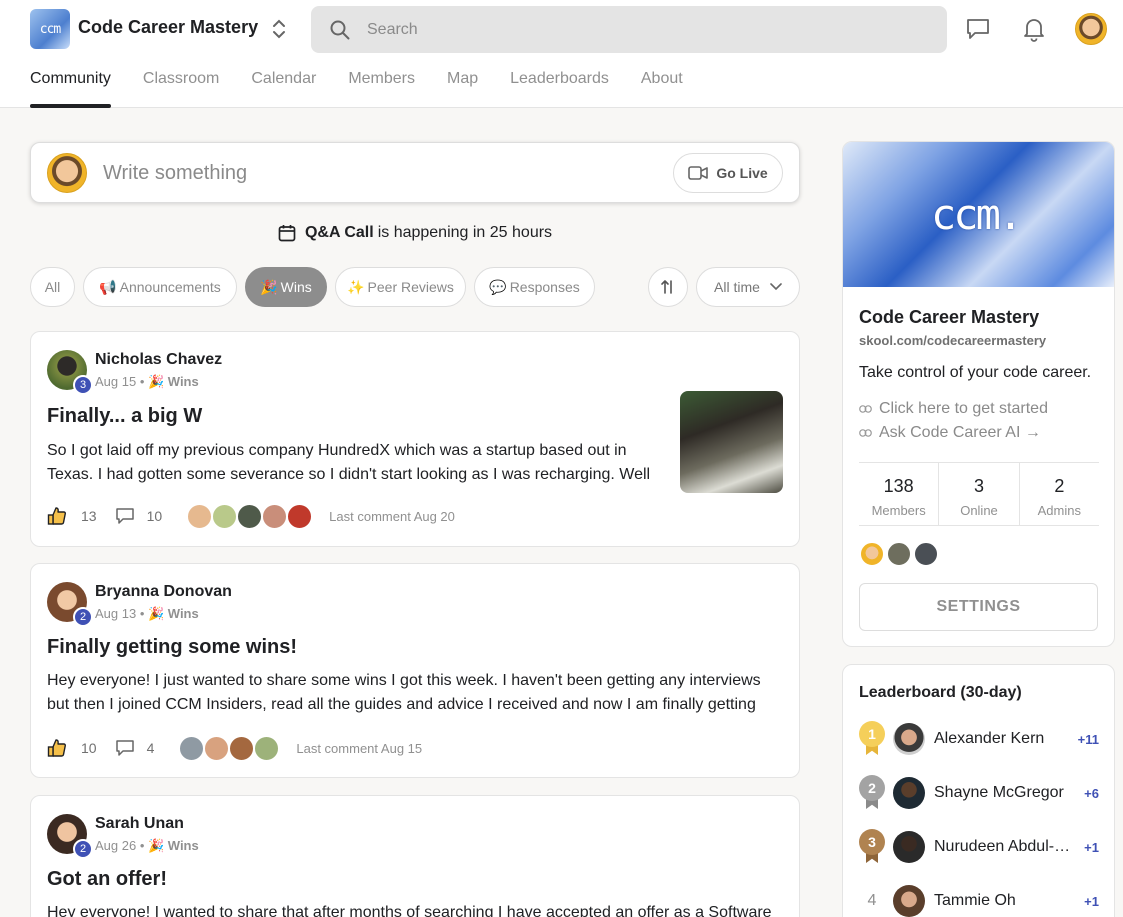 The width and height of the screenshot is (1123, 917). What do you see at coordinates (534, 287) in the screenshot?
I see `chip-responses: 💬 Responses` at bounding box center [534, 287].